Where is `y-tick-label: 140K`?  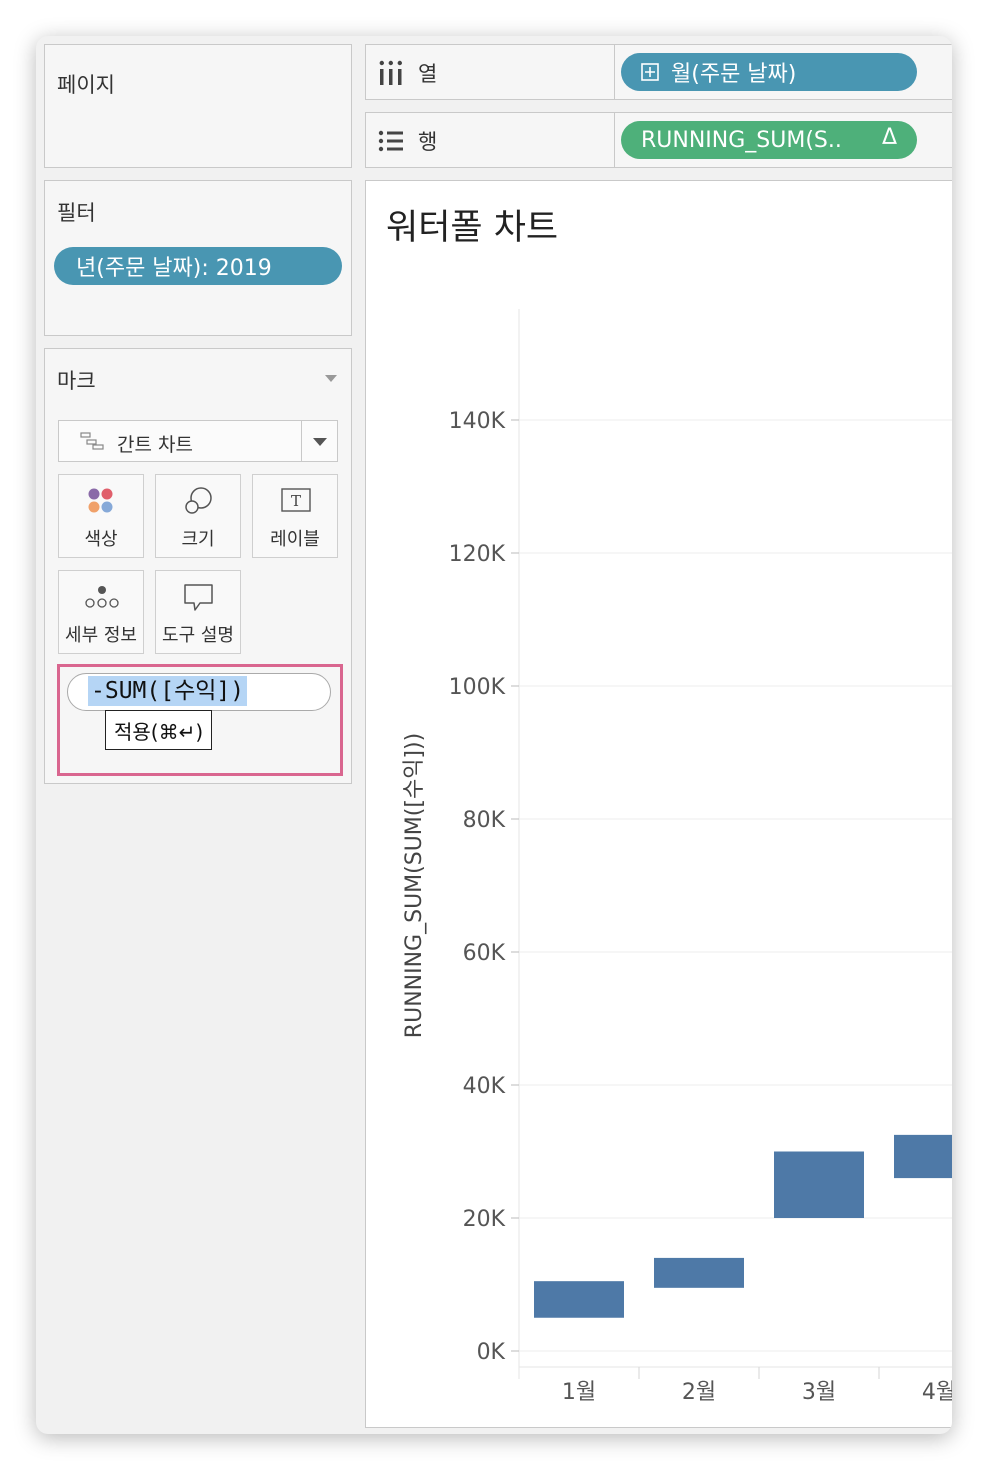
y-tick-label: 140K is located at coordinates (477, 421).